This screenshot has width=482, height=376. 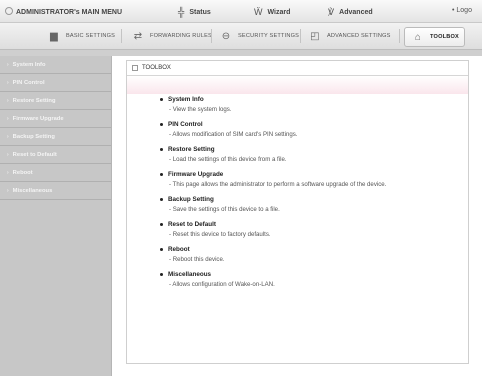 I want to click on status-icon: ╬, so click(x=181, y=12).